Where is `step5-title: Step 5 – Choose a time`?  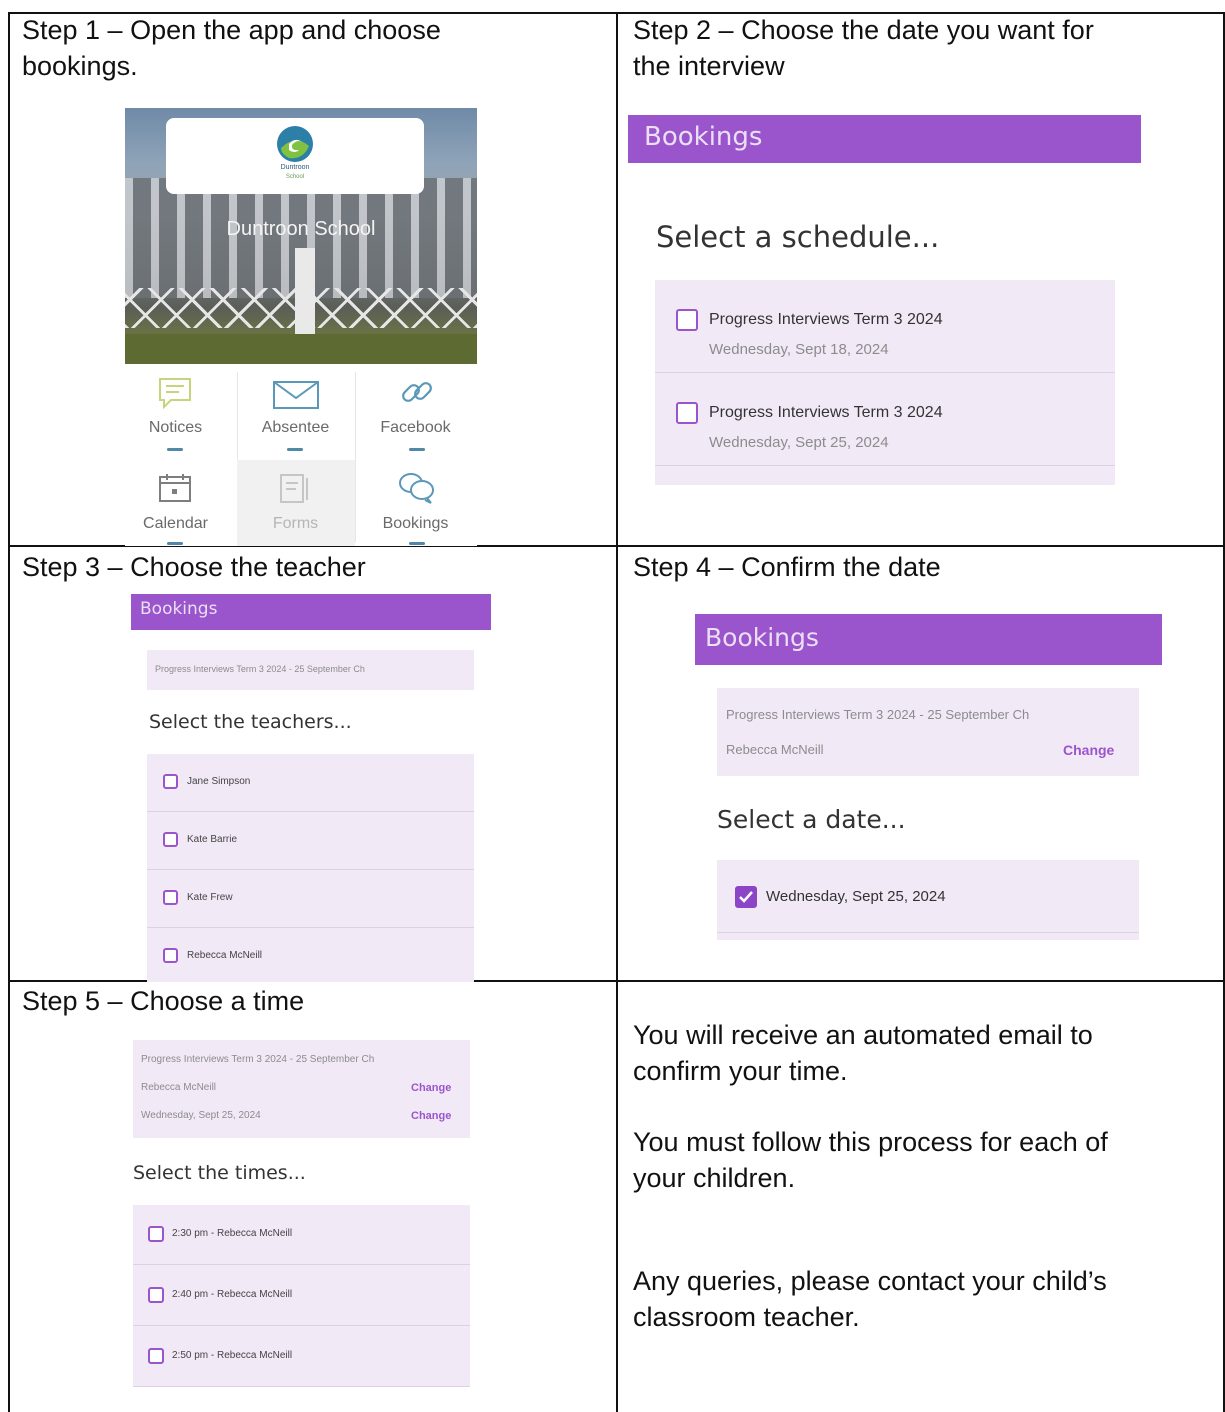
step5-title: Step 5 – Choose a time is located at coordinates (163, 1001).